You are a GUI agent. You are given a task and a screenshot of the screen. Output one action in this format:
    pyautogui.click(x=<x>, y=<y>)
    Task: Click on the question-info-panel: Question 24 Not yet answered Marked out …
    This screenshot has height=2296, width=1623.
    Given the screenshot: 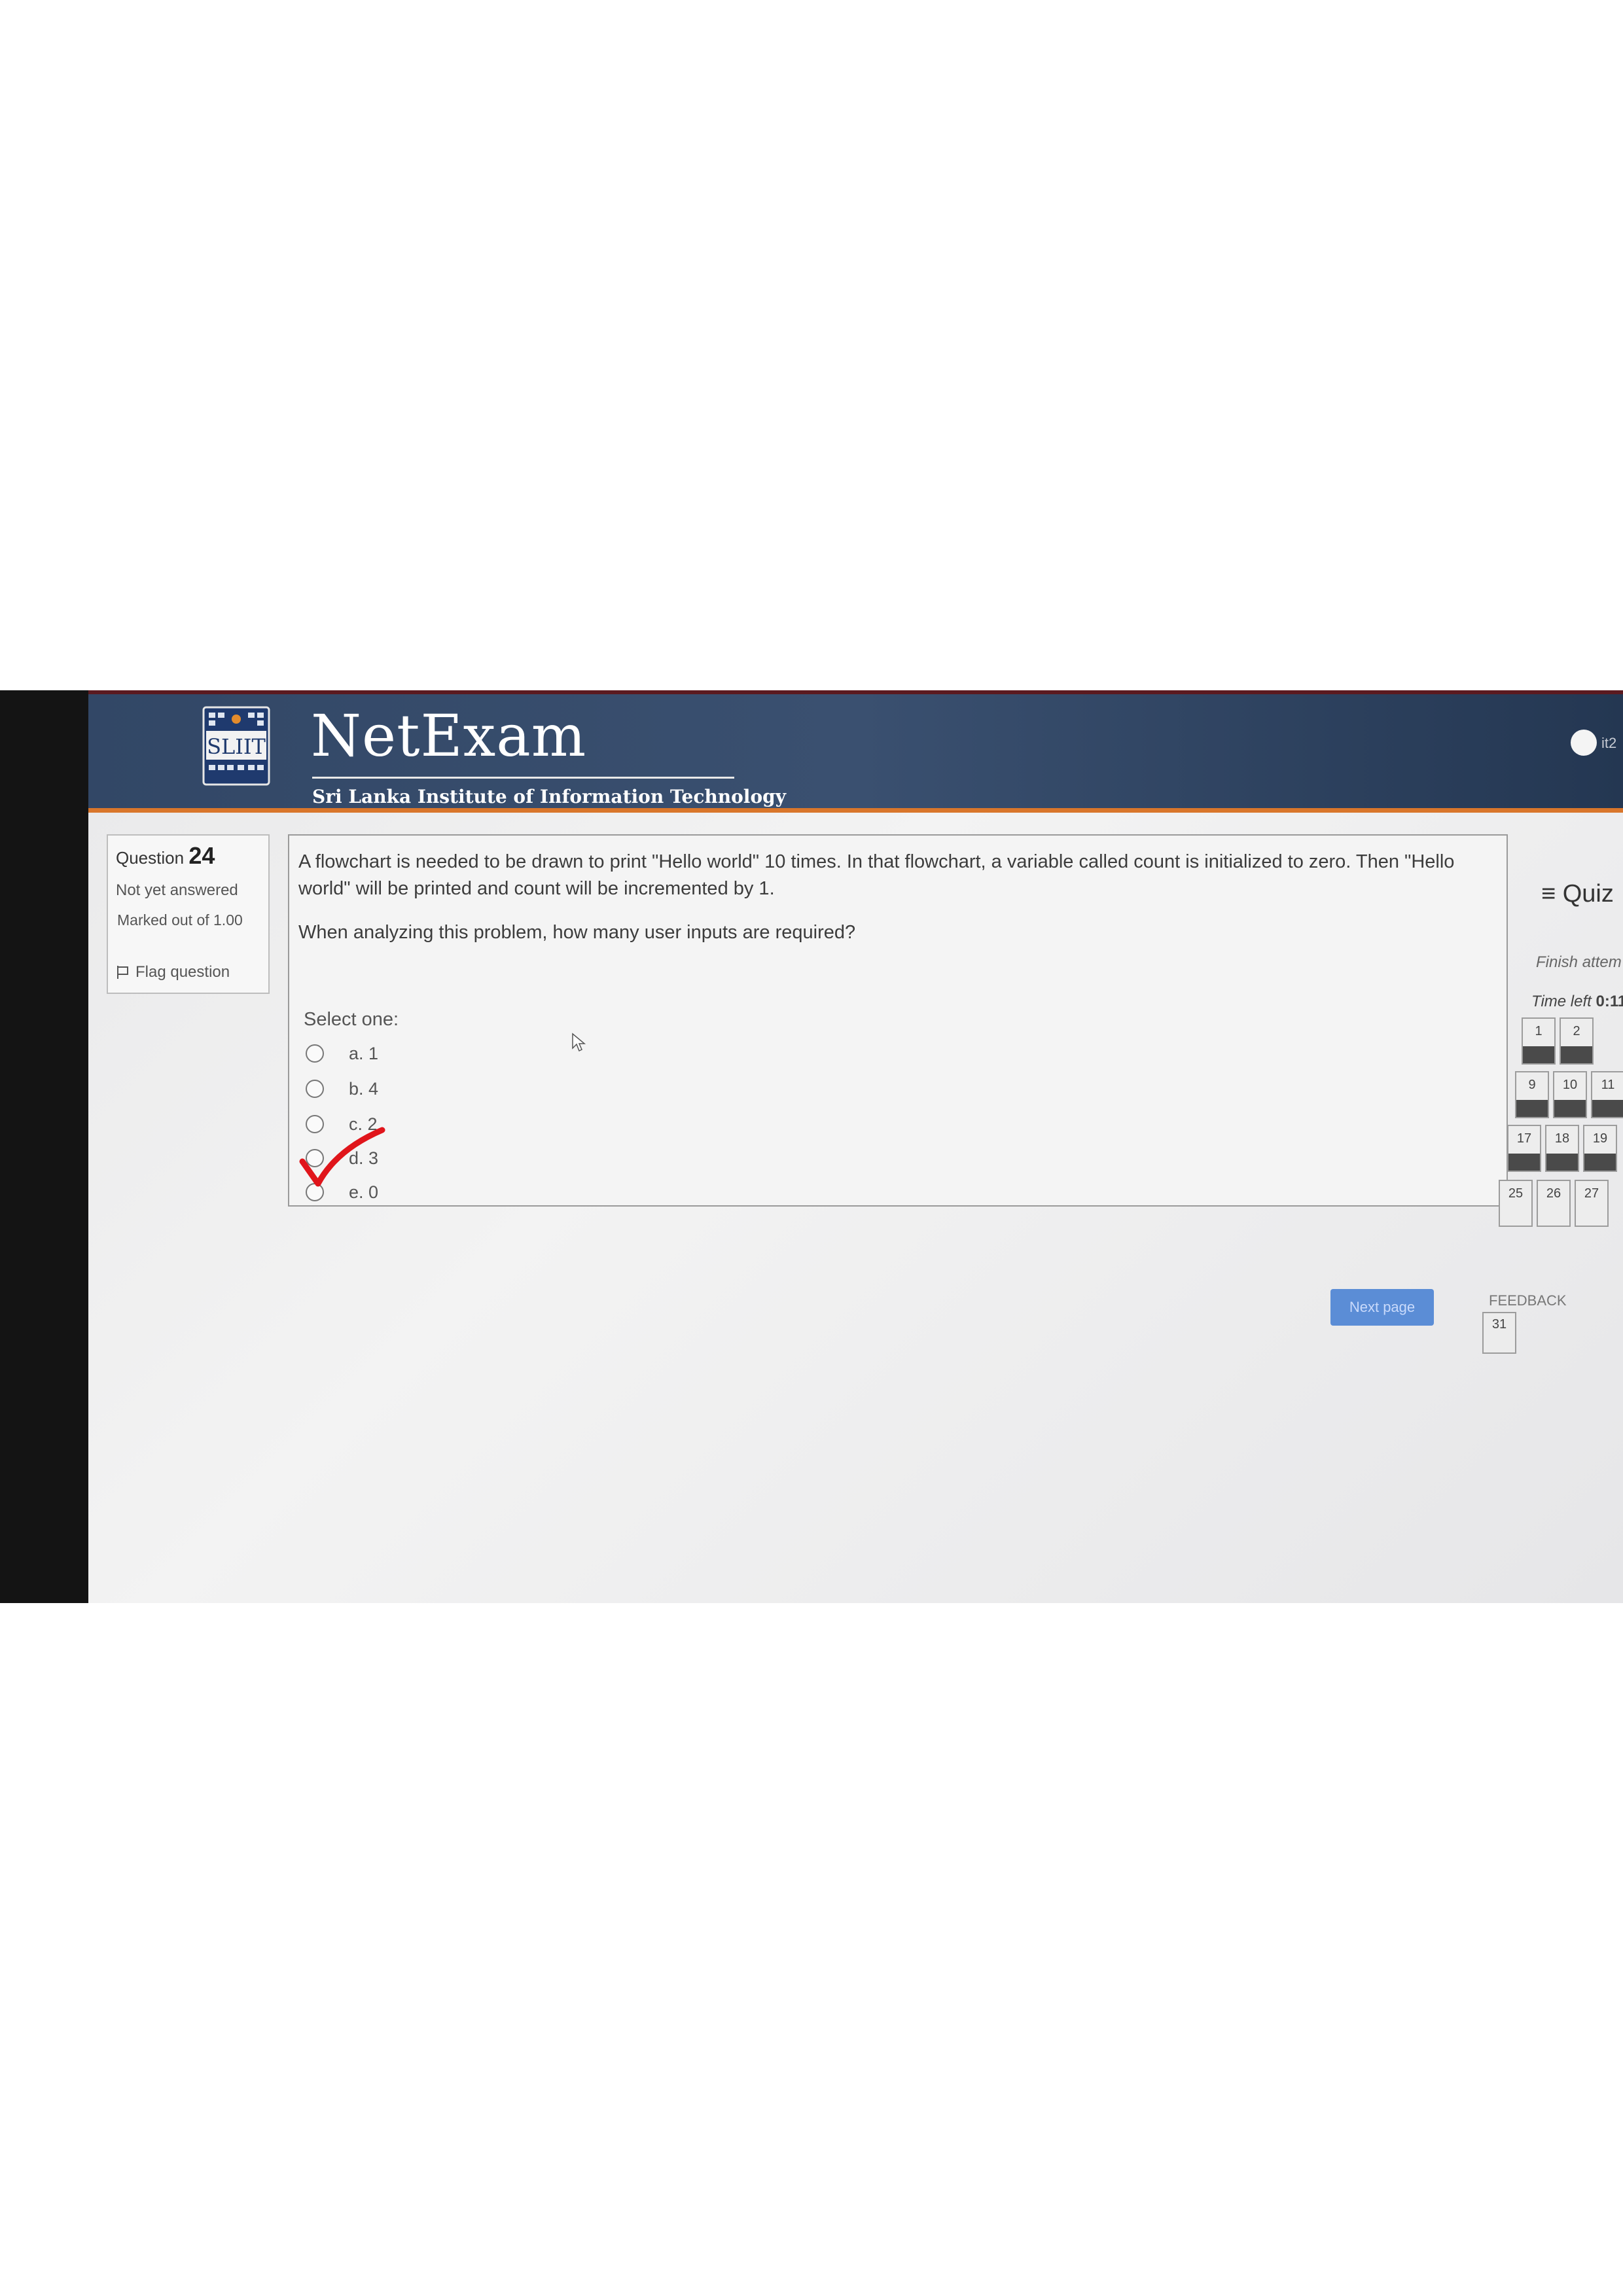 What is the action you would take?
    pyautogui.click(x=188, y=914)
    